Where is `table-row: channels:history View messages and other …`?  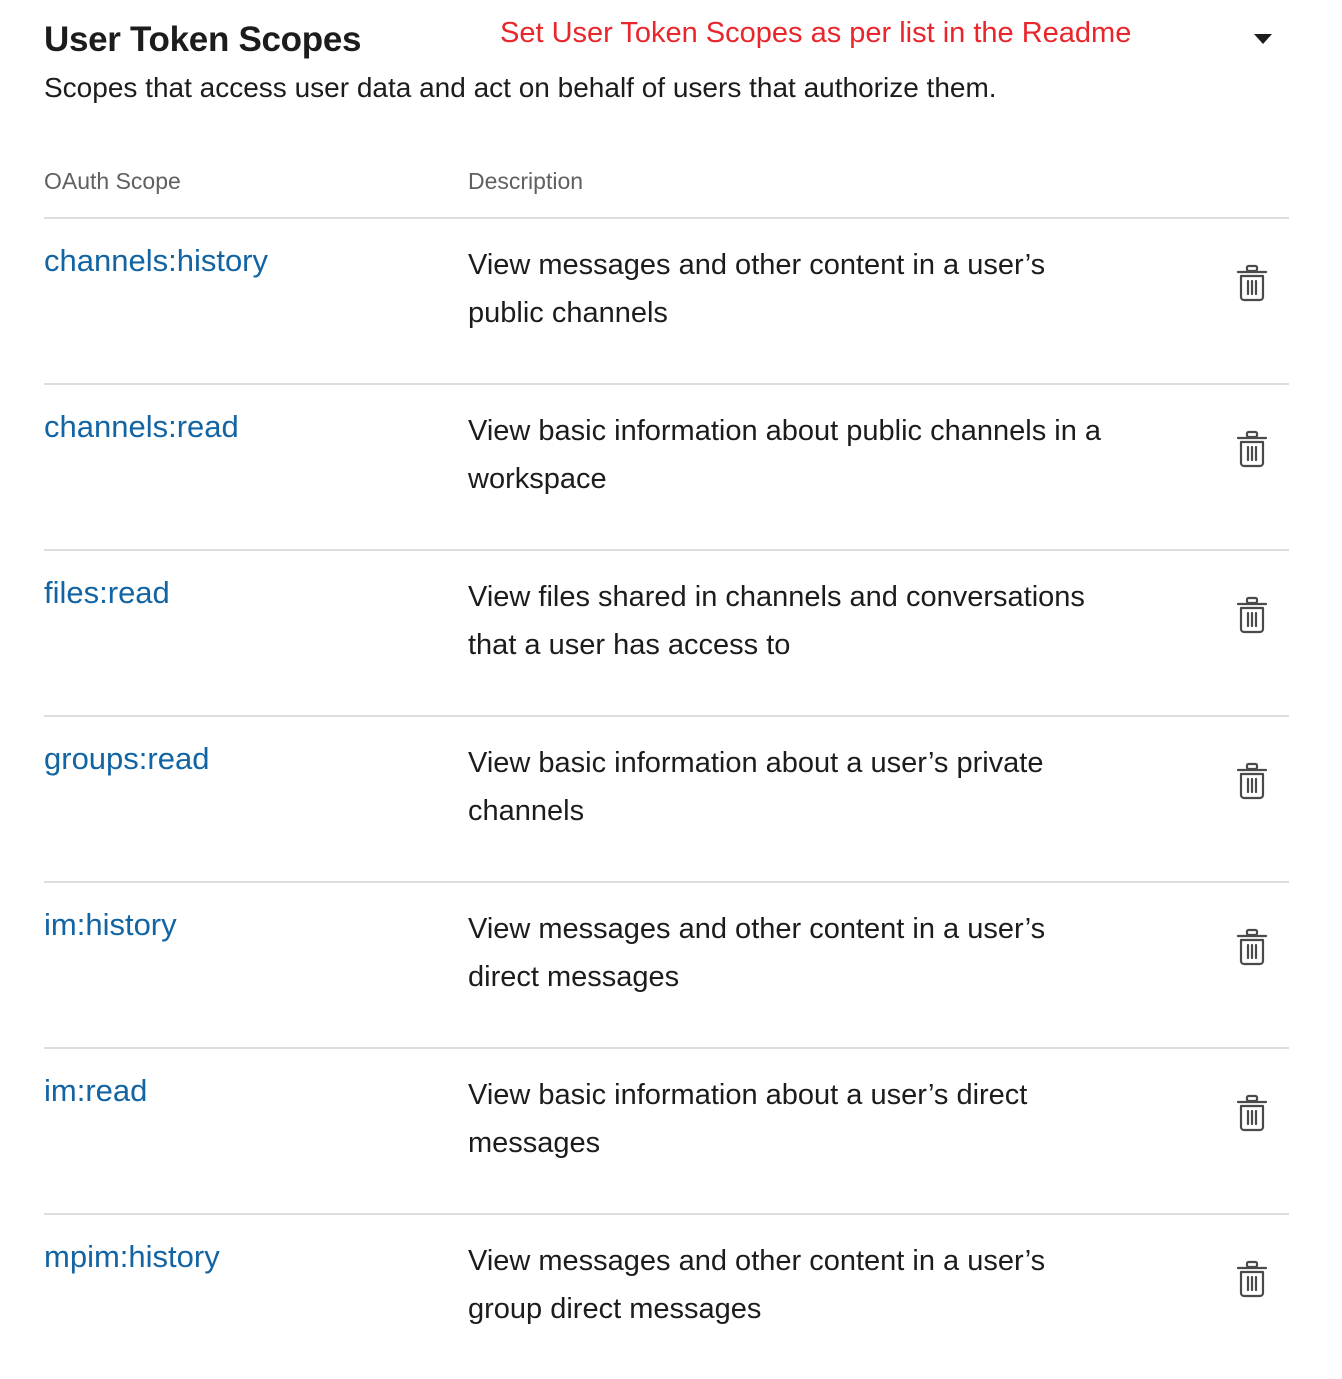 table-row: channels:history View messages and other … is located at coordinates (666, 302).